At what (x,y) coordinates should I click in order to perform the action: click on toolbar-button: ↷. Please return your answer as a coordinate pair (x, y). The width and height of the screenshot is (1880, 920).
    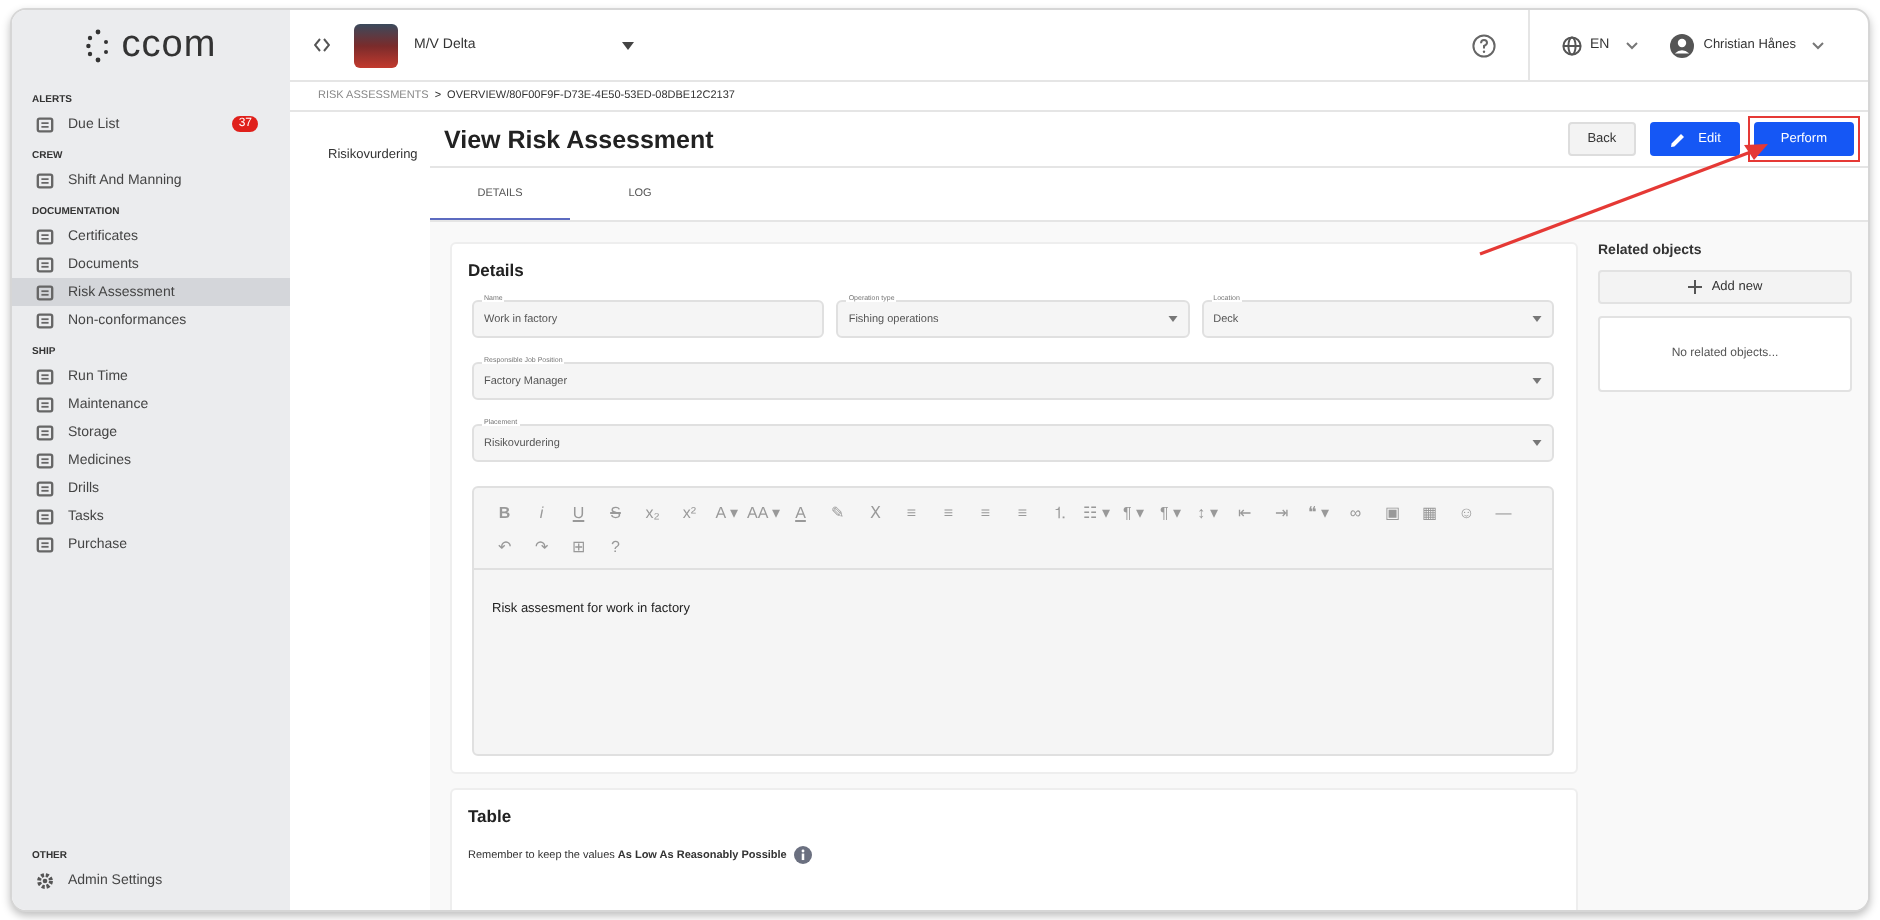
    Looking at the image, I should click on (541, 546).